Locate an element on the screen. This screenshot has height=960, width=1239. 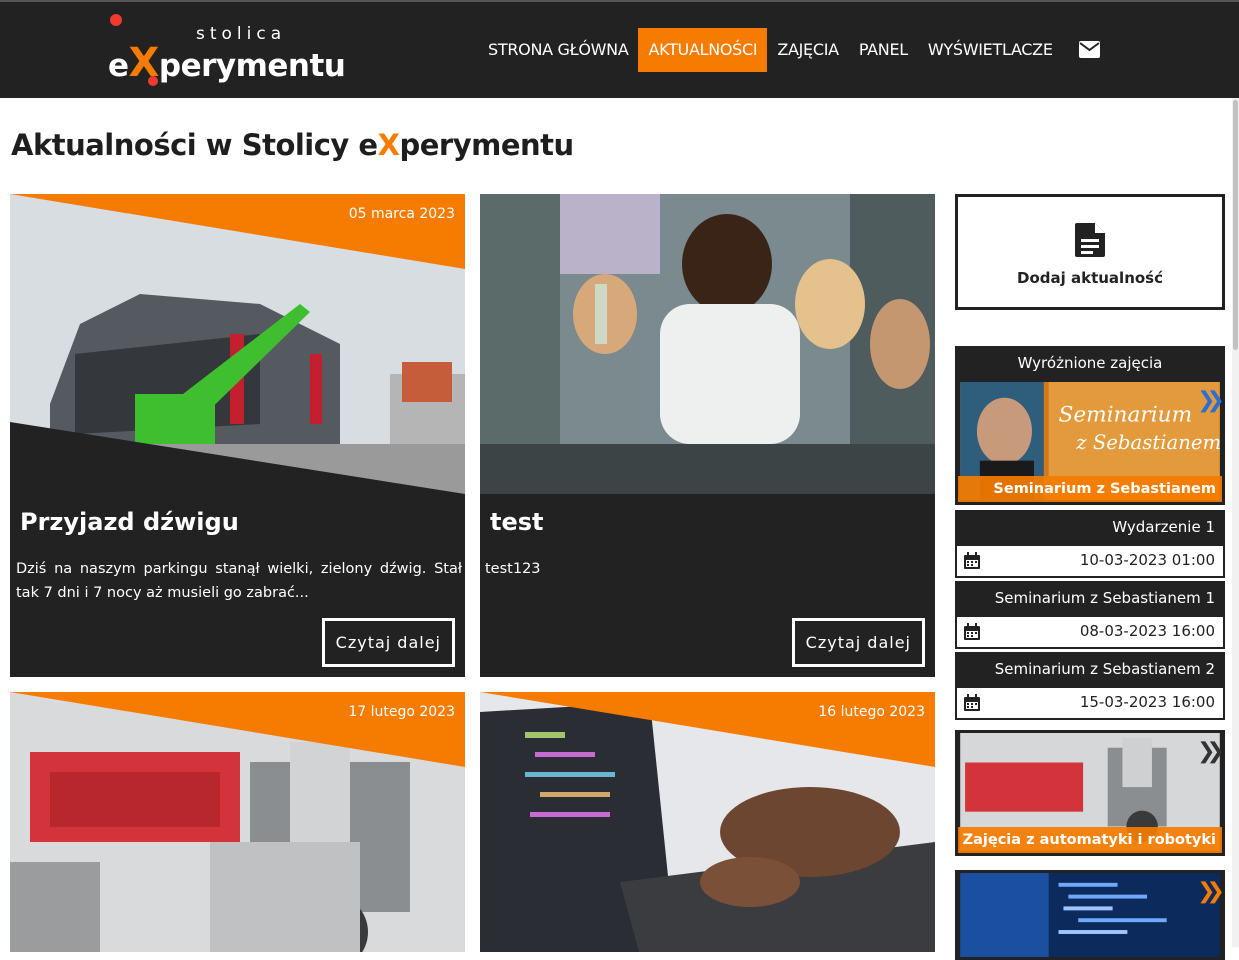
featured-heading: Wyróżnione zajęcia is located at coordinates (1090, 364).